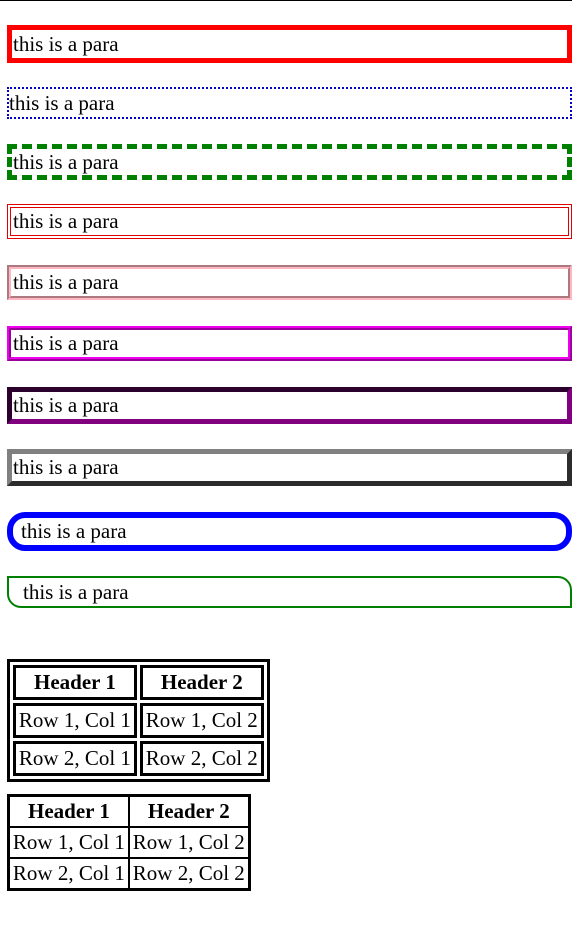 This screenshot has width=572, height=926. I want to click on para-dotted-blue: this is a para, so click(289, 103).